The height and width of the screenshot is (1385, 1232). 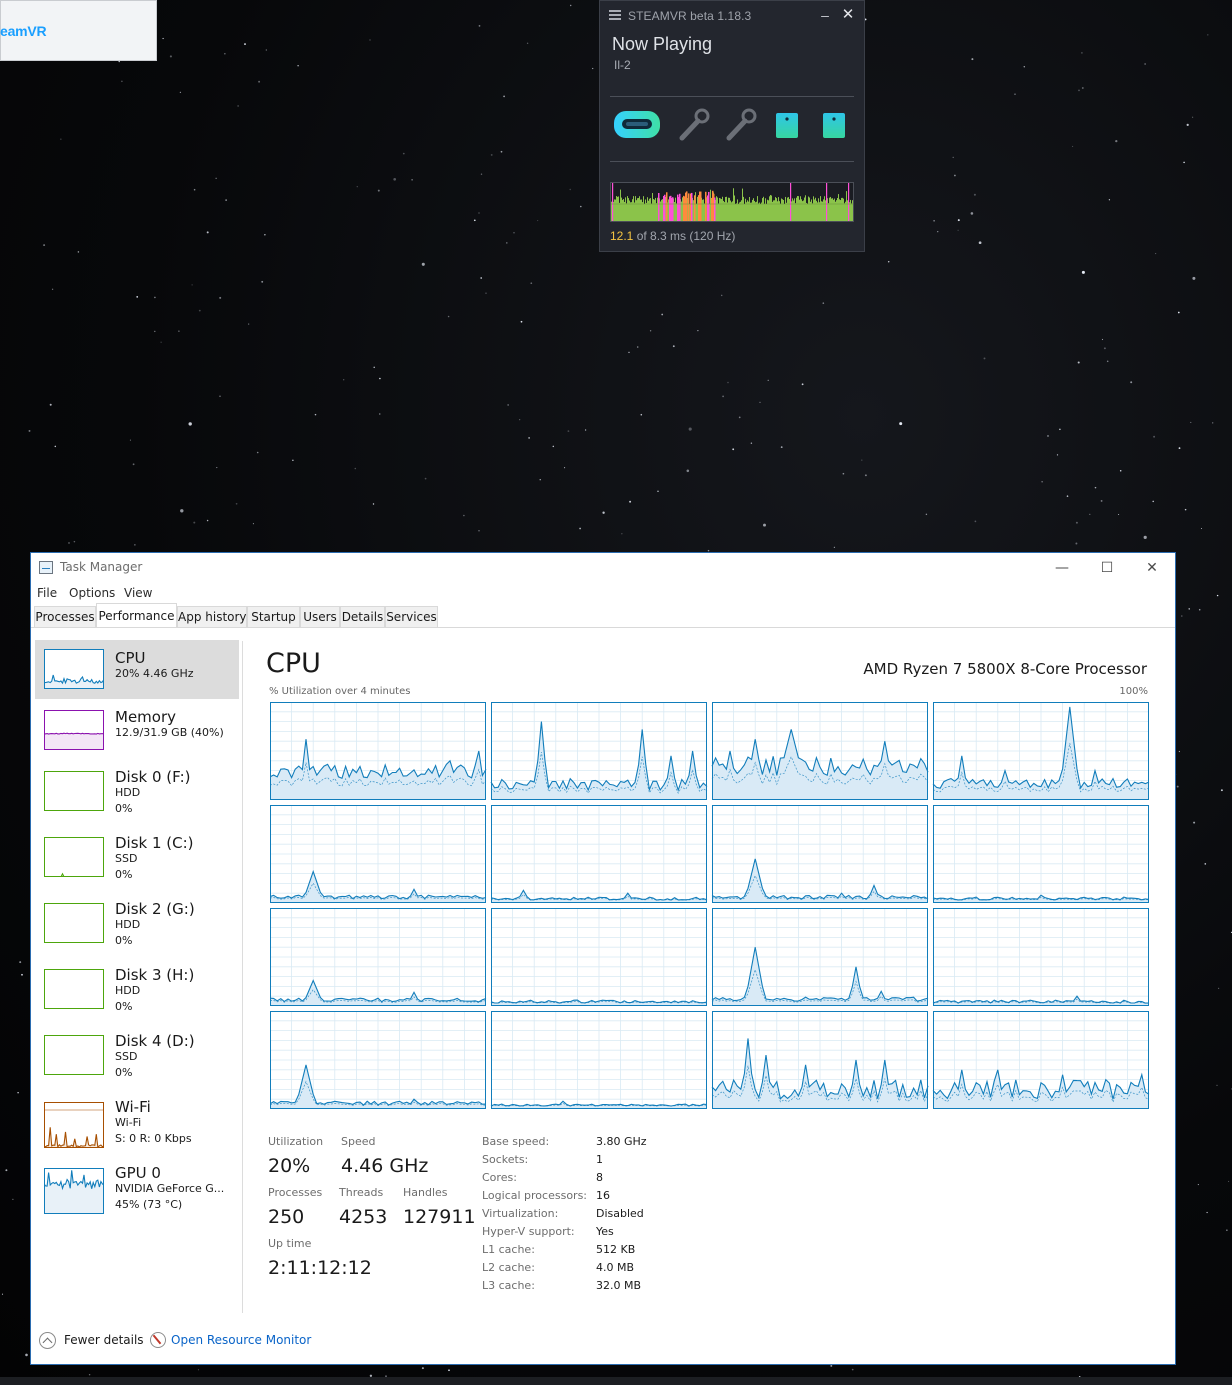 What do you see at coordinates (834, 125) in the screenshot?
I see `base-station-2-icon` at bounding box center [834, 125].